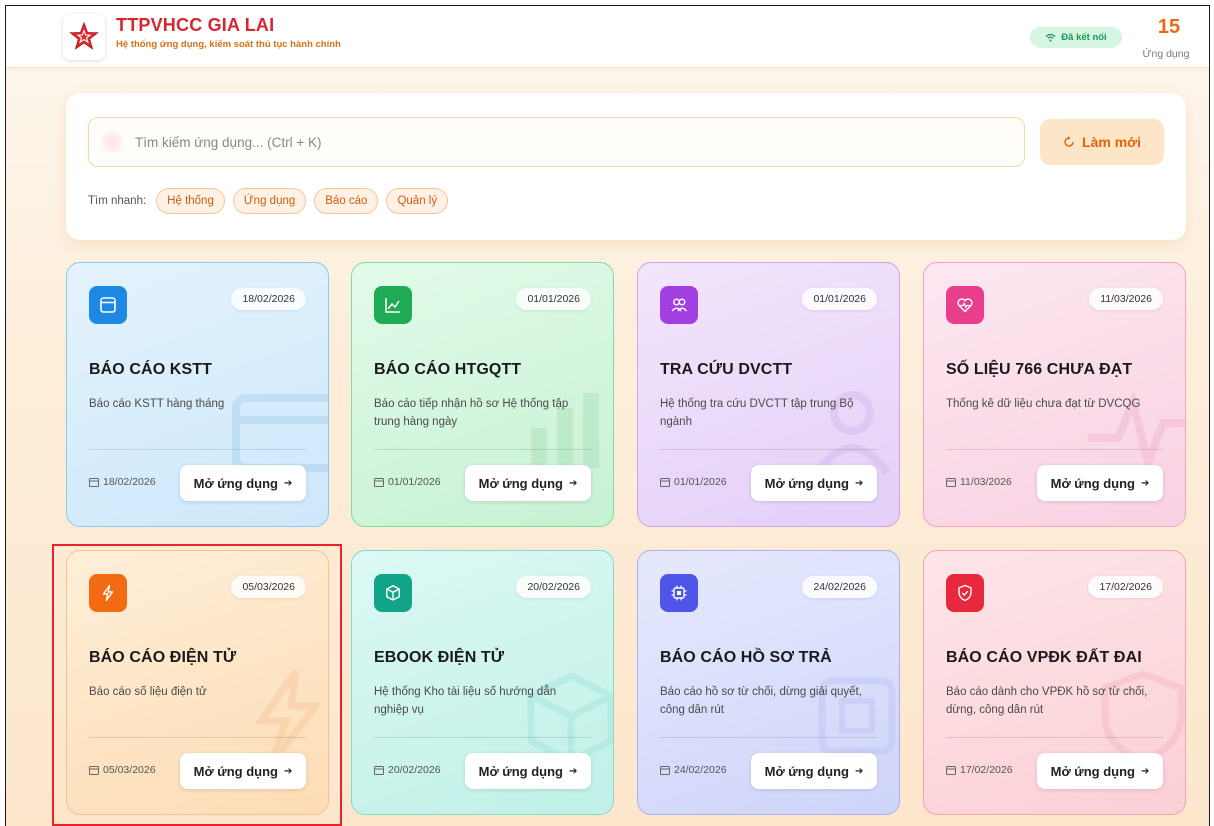  What do you see at coordinates (112, 142) in the screenshot?
I see `search-icon` at bounding box center [112, 142].